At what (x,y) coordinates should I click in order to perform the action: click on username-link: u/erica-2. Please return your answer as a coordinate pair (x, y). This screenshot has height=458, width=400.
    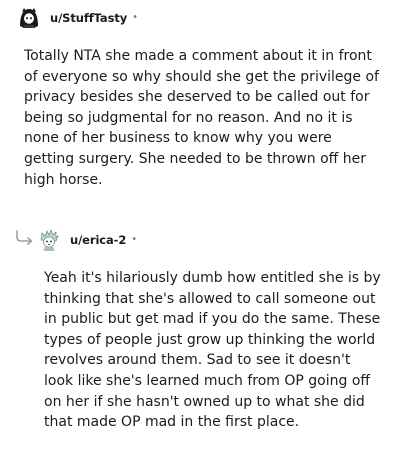
    Looking at the image, I should click on (98, 240).